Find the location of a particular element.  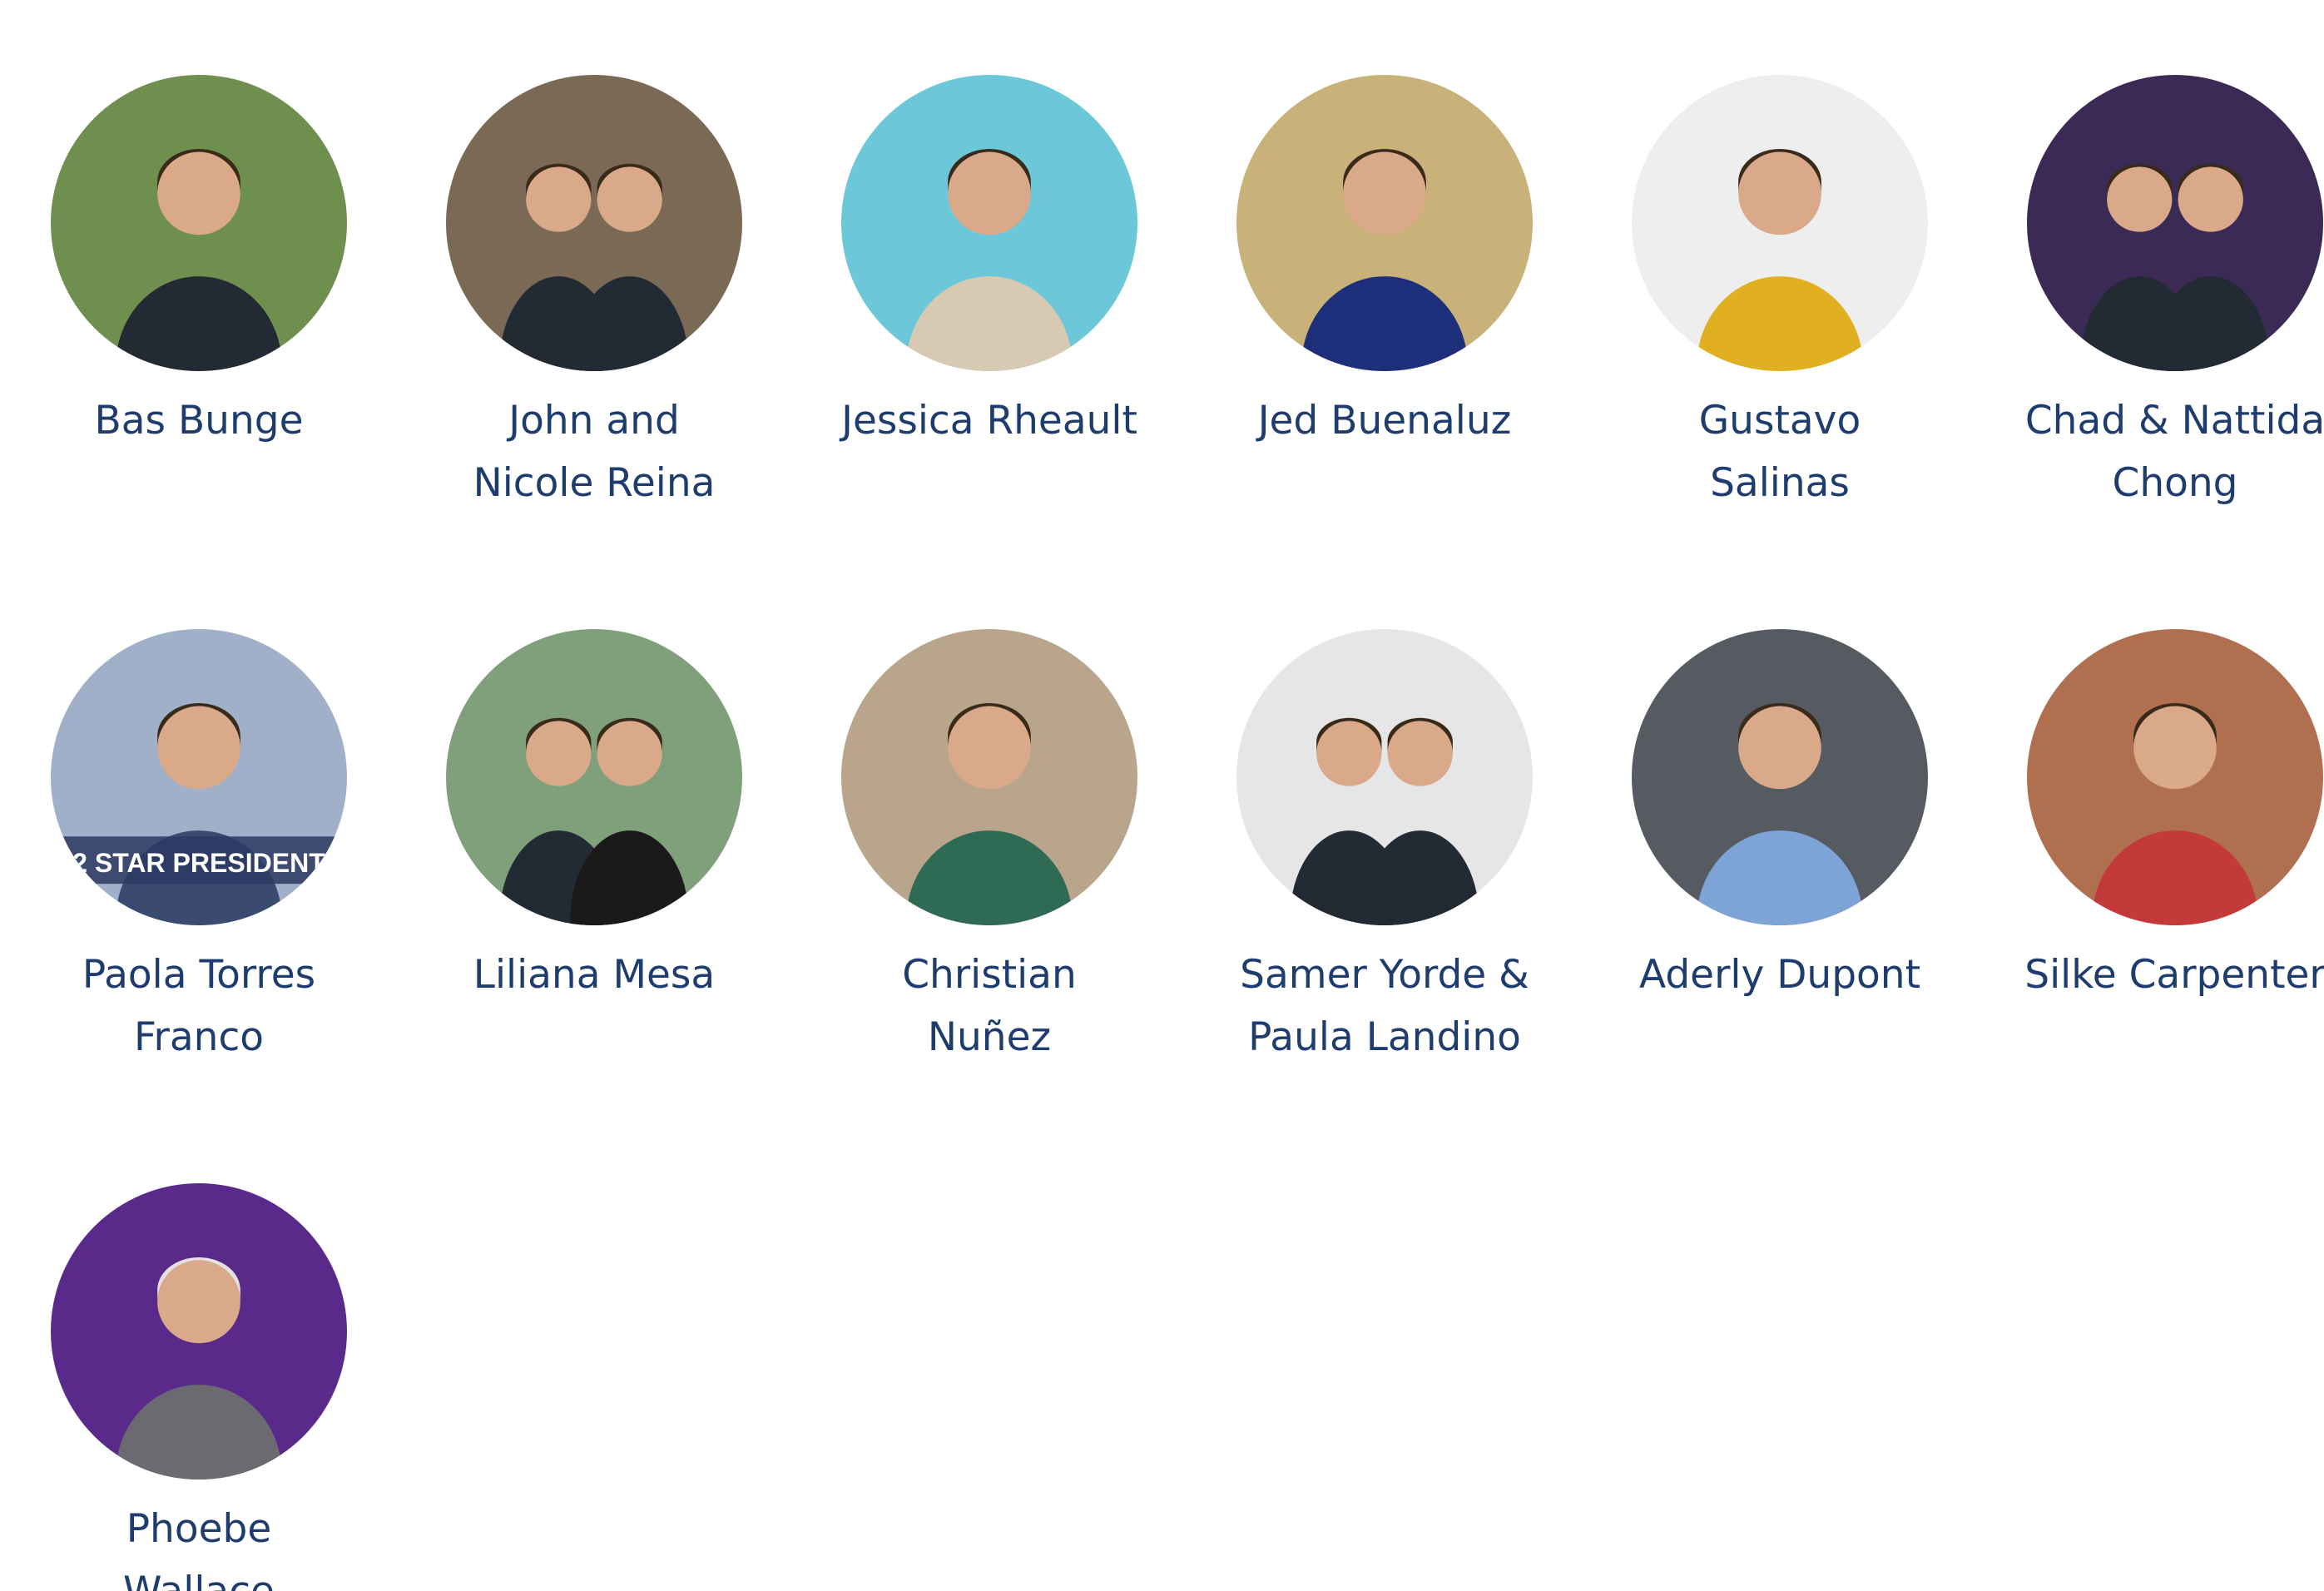

leader-card: Gustavo Salinas is located at coordinates (1779, 294).